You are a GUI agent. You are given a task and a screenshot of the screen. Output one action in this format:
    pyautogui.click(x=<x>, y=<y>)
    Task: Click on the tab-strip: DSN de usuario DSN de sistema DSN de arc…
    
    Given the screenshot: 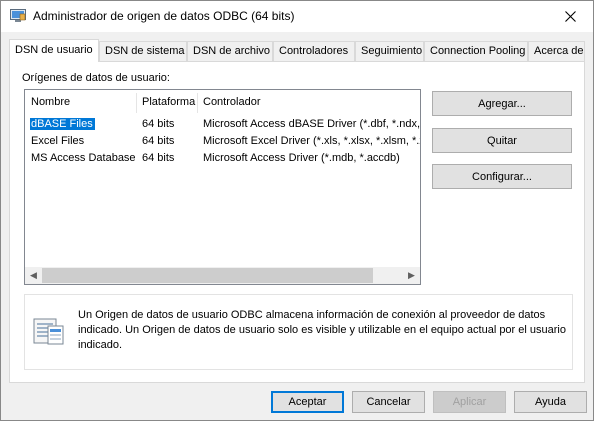 What is the action you would take?
    pyautogui.click(x=297, y=50)
    